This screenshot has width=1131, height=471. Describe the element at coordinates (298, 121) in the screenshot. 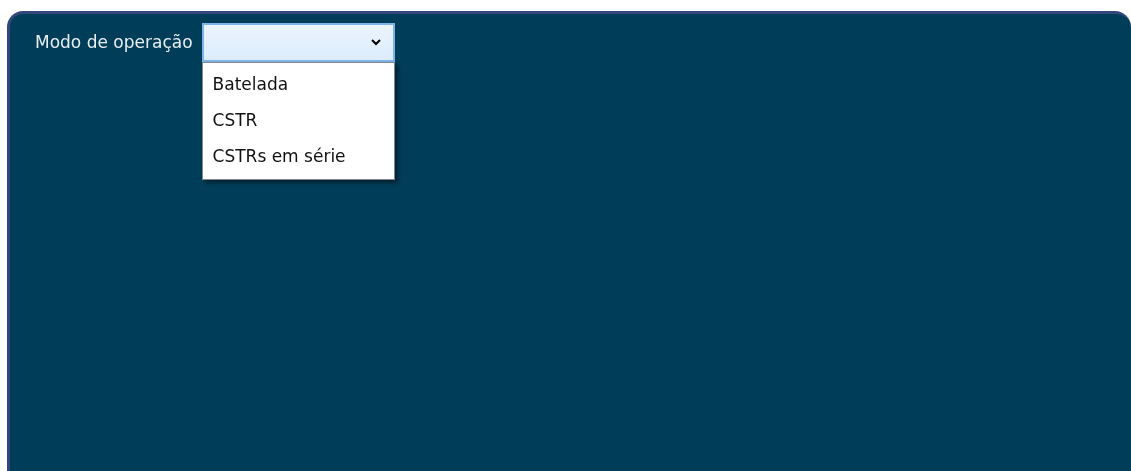

I see `dropdown-option: CSTR` at that location.